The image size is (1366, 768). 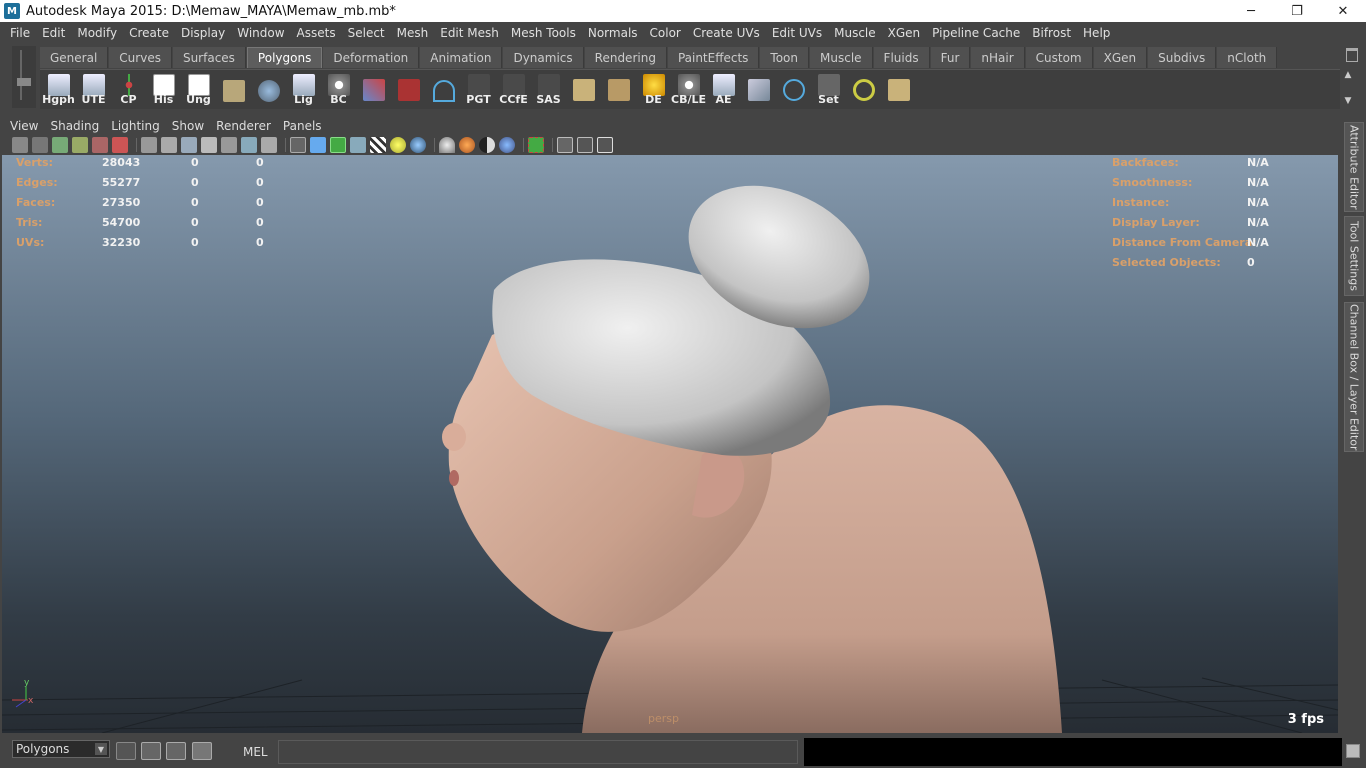 What do you see at coordinates (188, 126) in the screenshot?
I see `panel-menu-show: Show` at bounding box center [188, 126].